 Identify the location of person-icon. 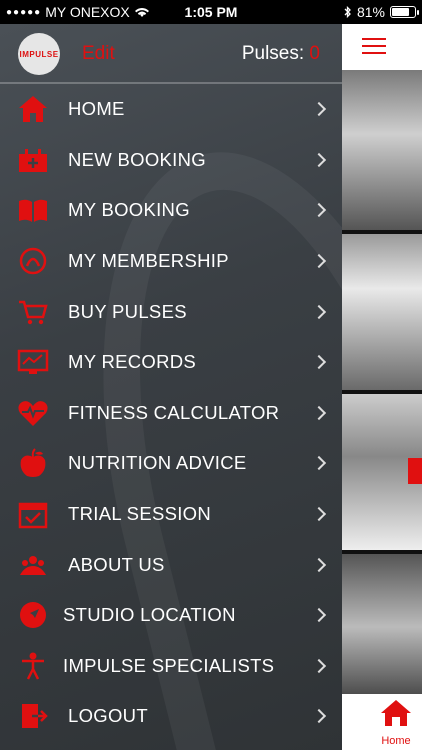
(33, 666).